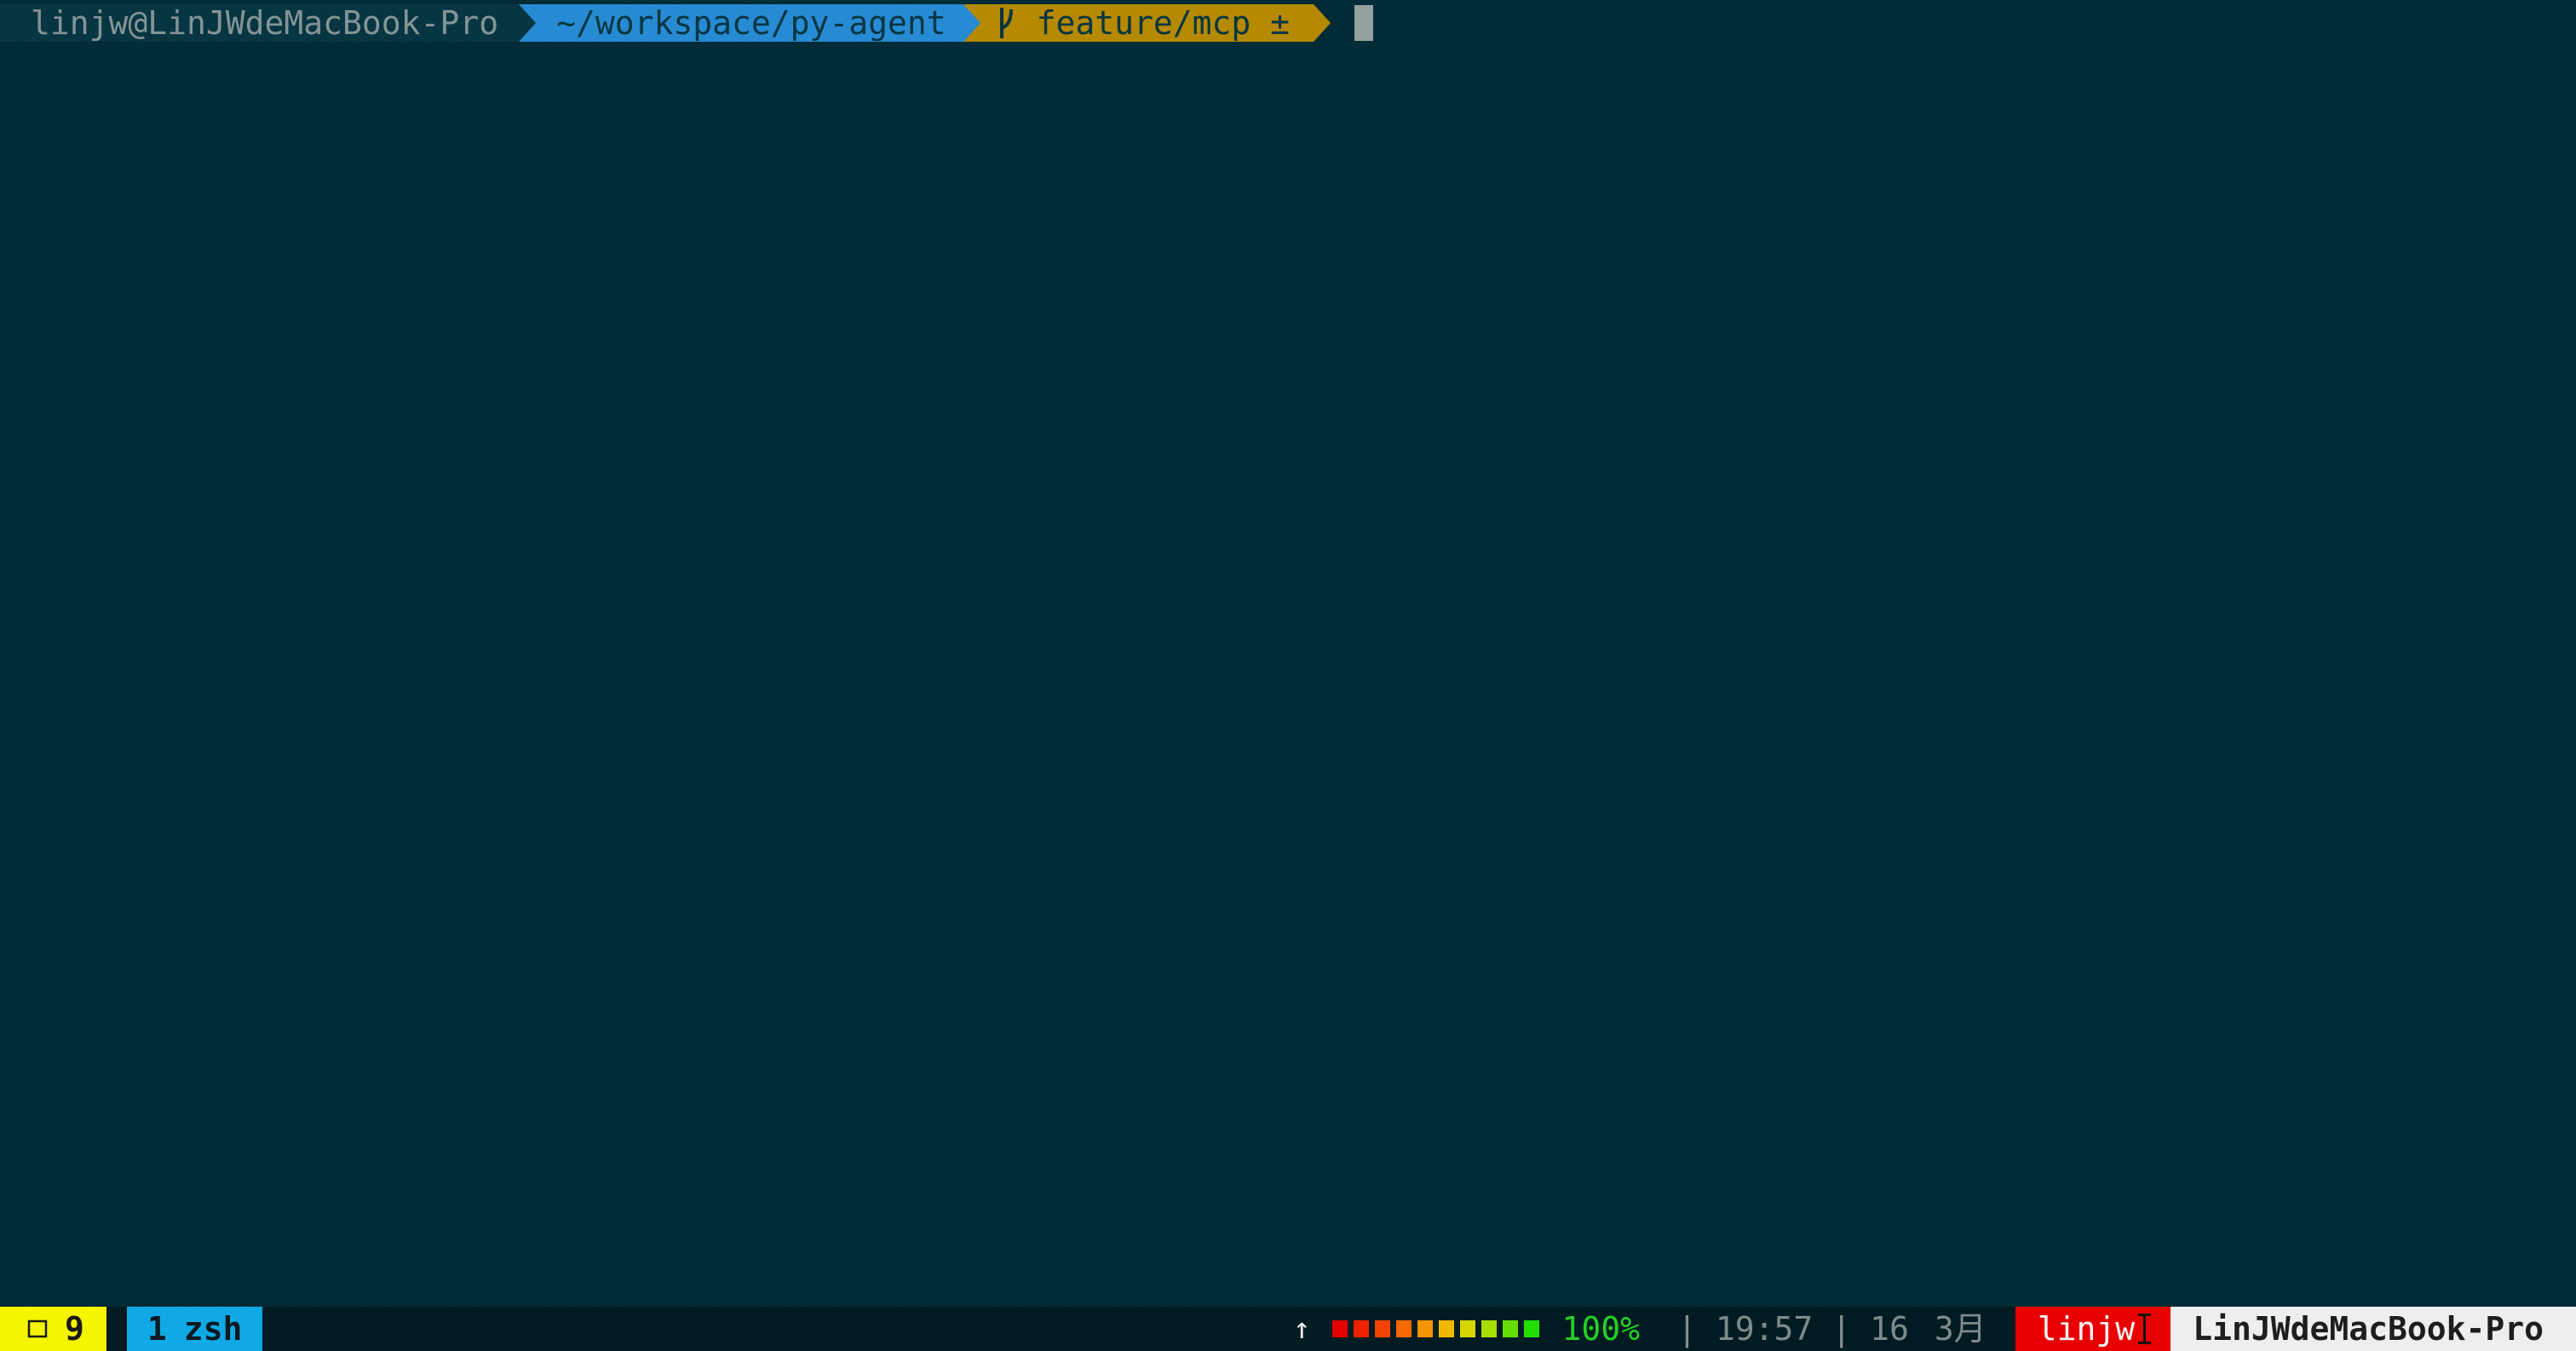 This screenshot has width=2576, height=1351. I want to click on status-hostname: LinJWdeMacBook-Pro, so click(2374, 1329).